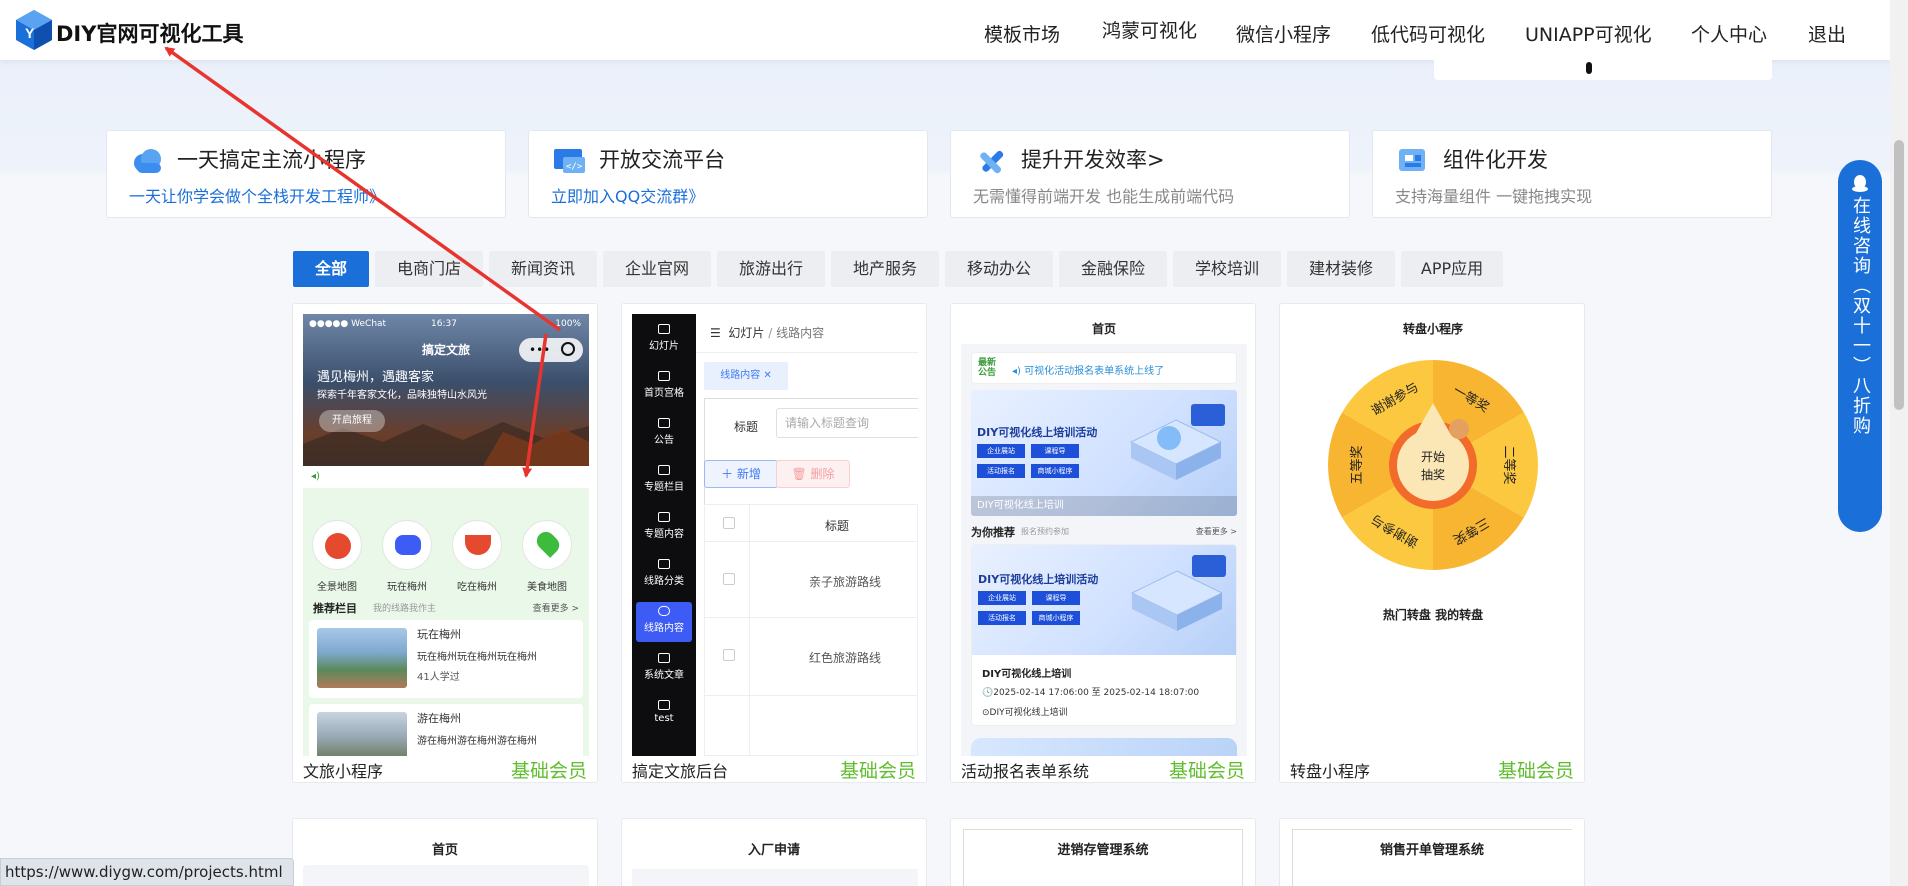 This screenshot has height=886, width=1908. I want to click on template-card-row2: 销售开单管理系统, so click(1432, 852).